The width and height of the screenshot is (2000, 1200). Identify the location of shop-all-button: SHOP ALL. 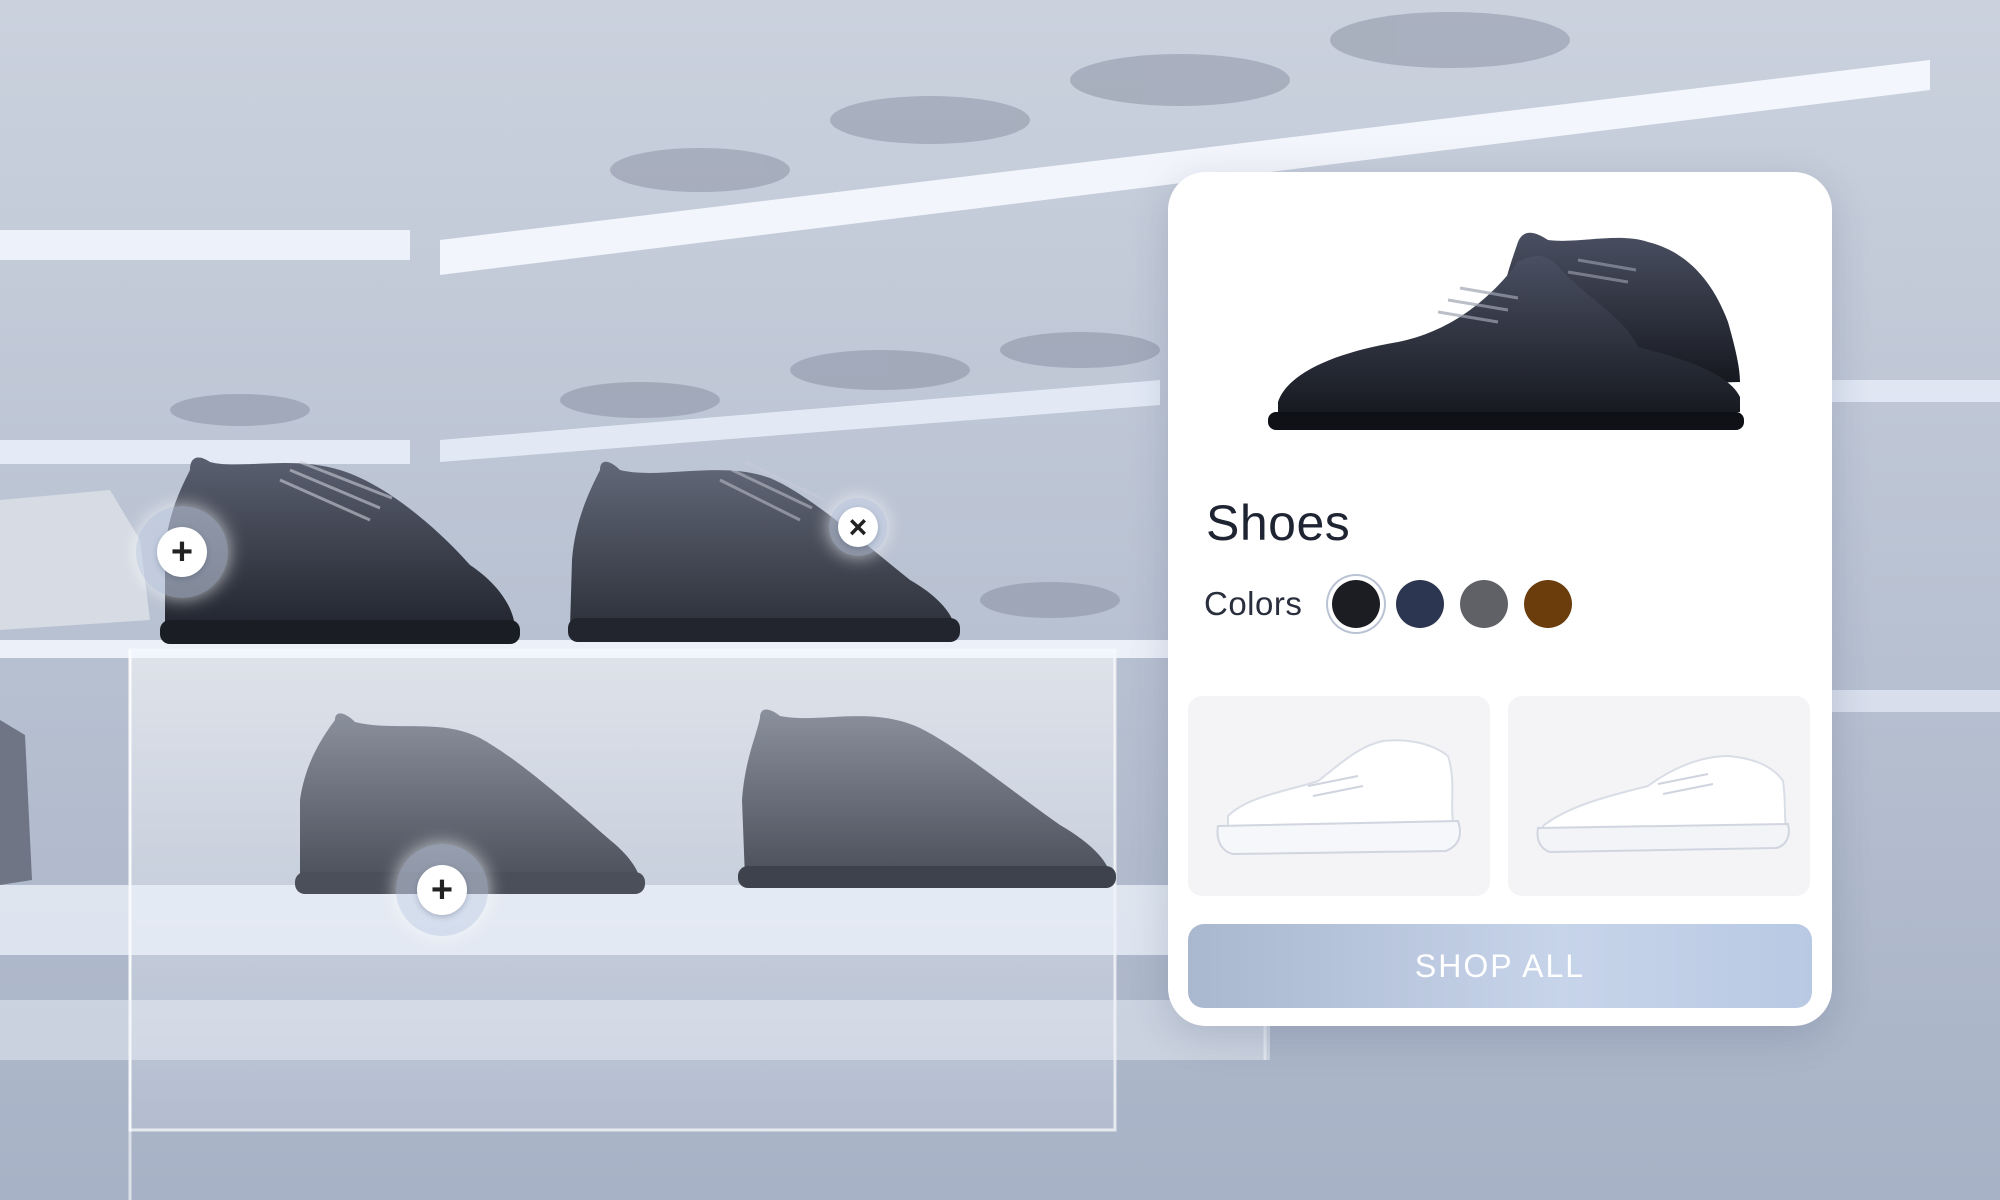
(1500, 966).